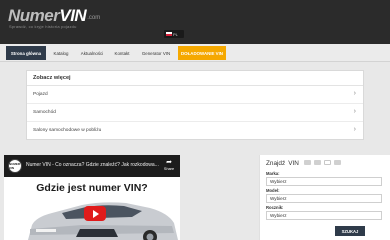  What do you see at coordinates (40, 94) in the screenshot?
I see `see-more-item-label: Pojazd` at bounding box center [40, 94].